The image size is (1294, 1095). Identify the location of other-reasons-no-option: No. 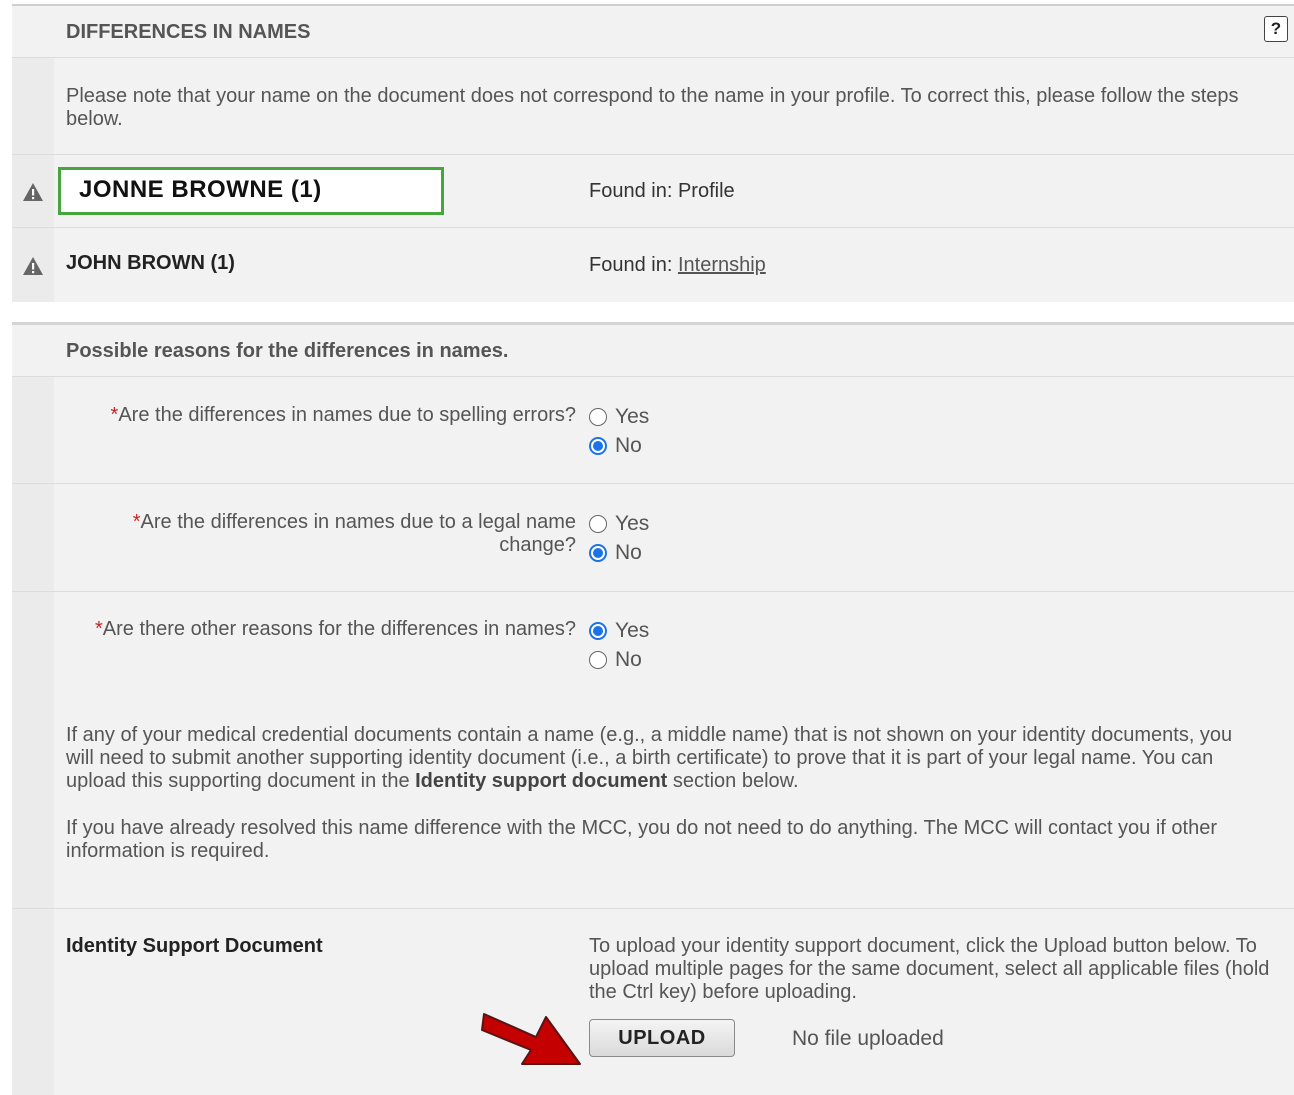
(615, 660).